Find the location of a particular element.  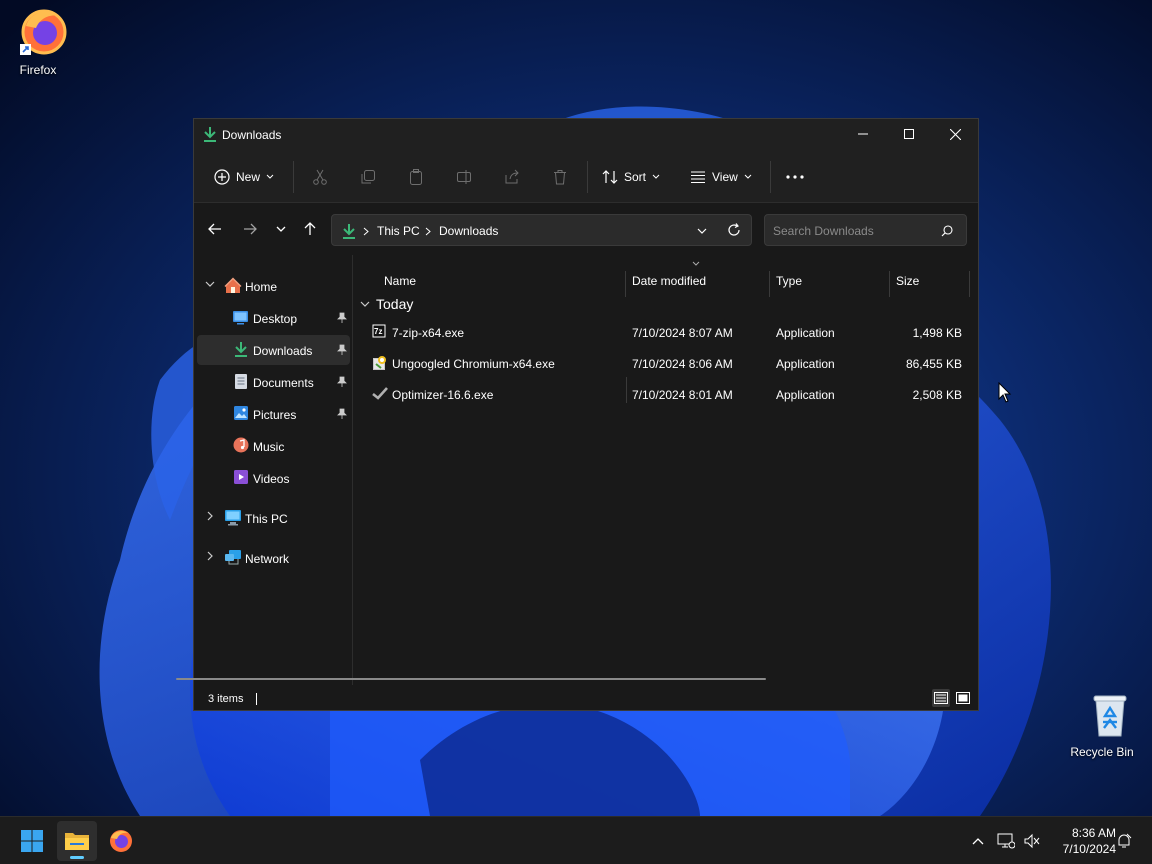

taskbar-clock: 8:36 AM 7/10/2024 is located at coordinates (1082, 841).